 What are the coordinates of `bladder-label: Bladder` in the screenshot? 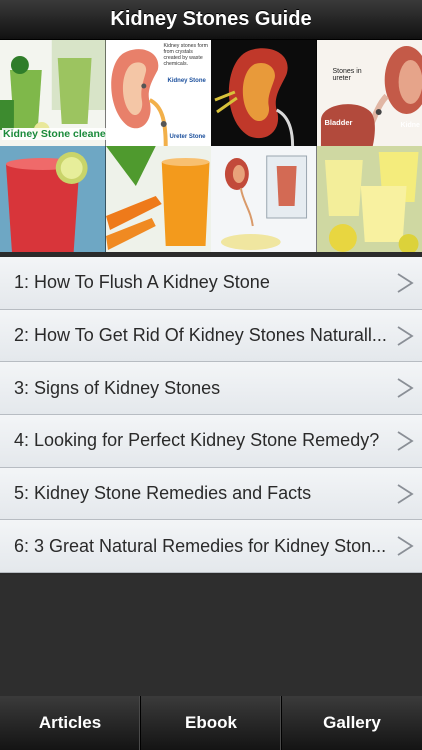 It's located at (338, 122).